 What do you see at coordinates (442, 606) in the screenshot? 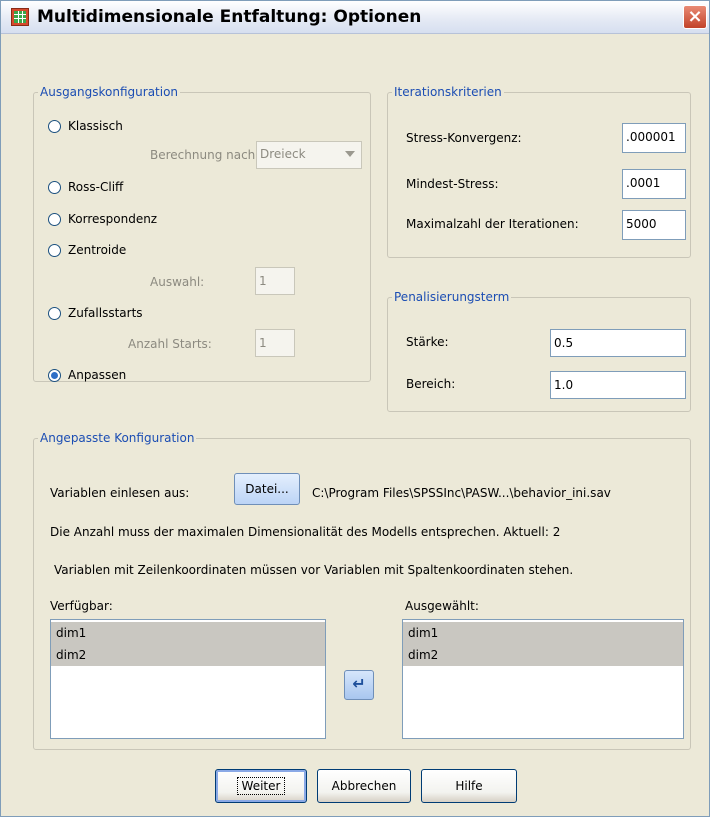
I see `ausgewaehlt-label: Ausgewählt:` at bounding box center [442, 606].